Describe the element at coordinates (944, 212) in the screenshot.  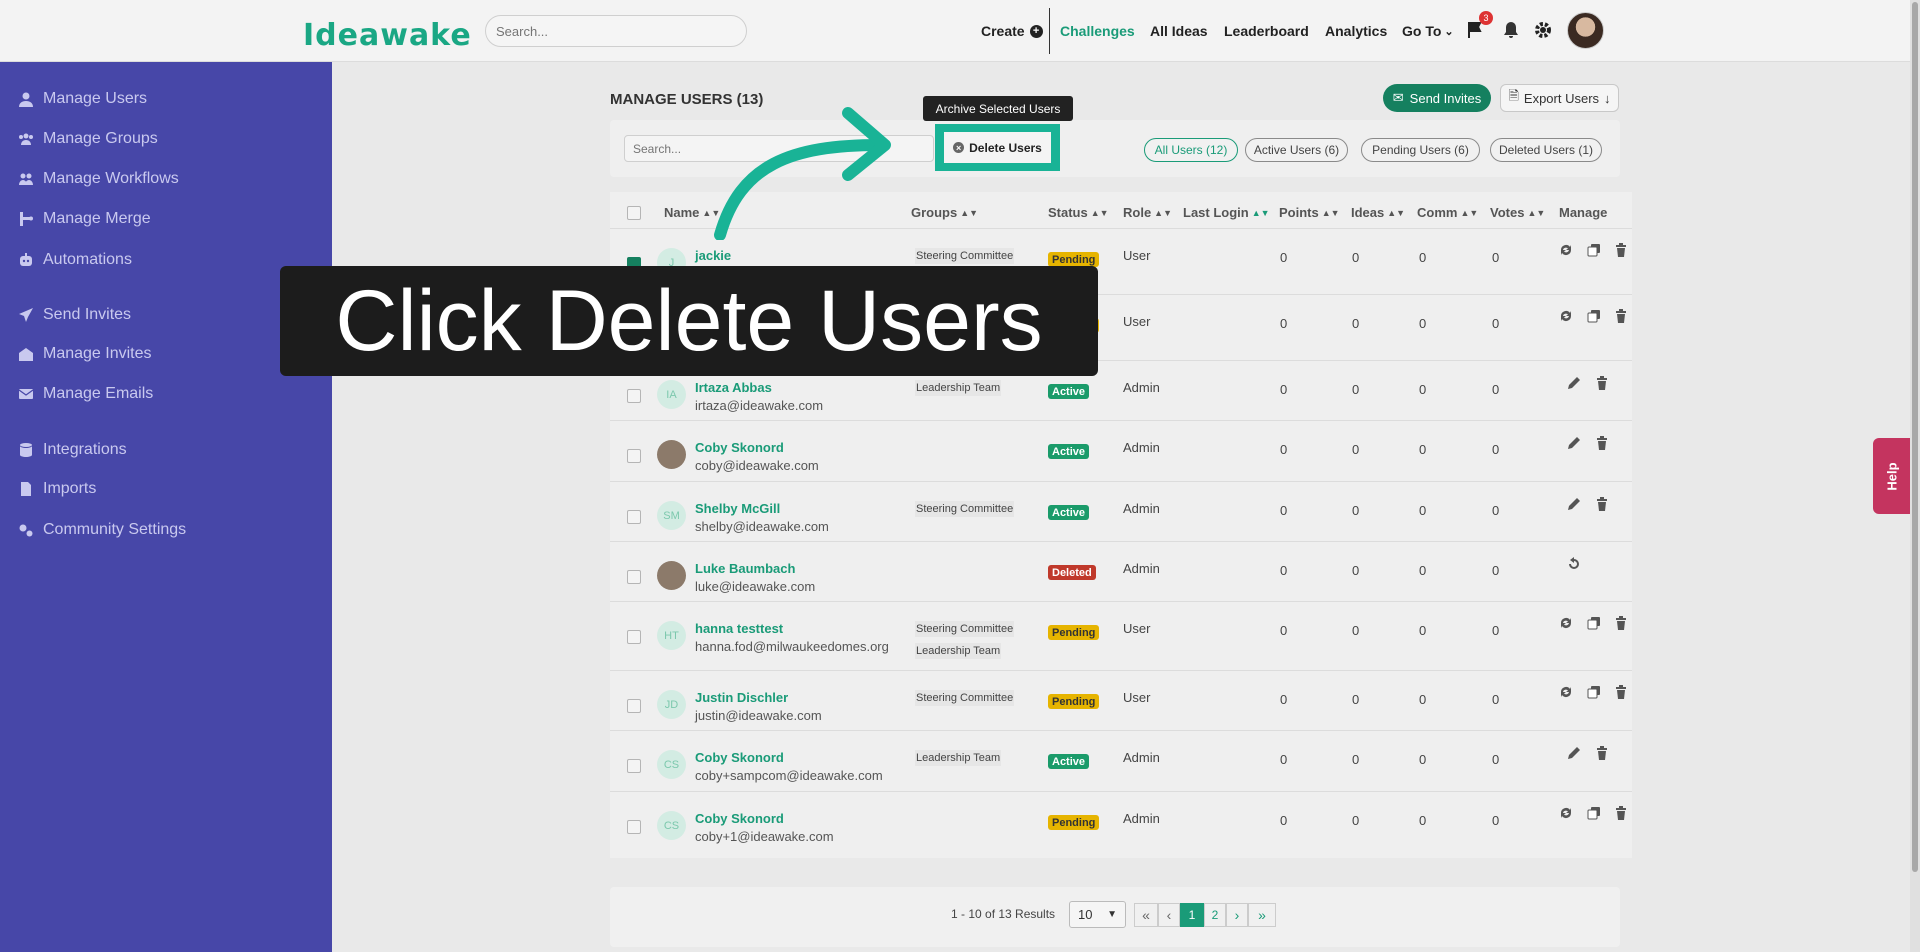
I see `column-header-groups: Groups ▲▼` at that location.